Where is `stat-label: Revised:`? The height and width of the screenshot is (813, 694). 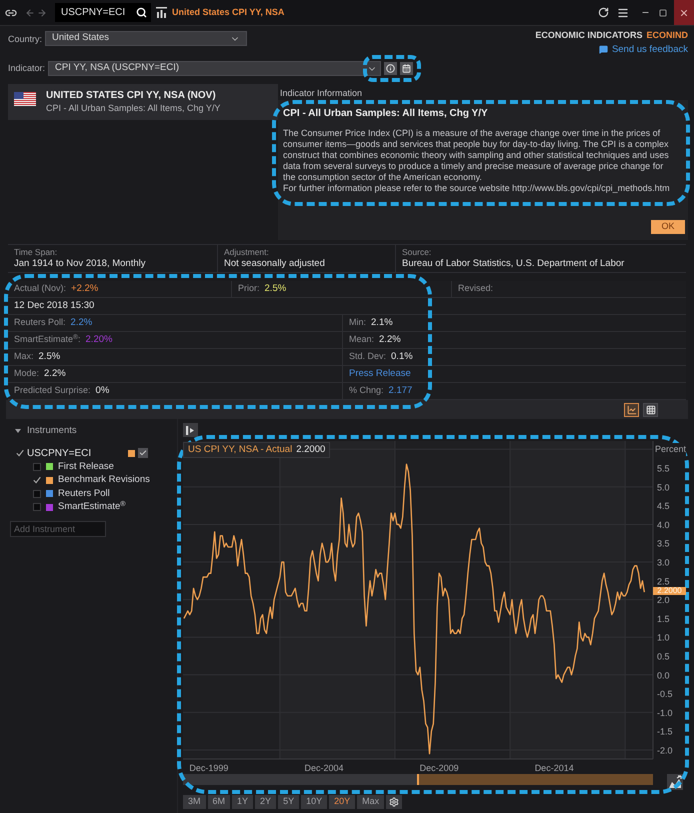
stat-label: Revised: is located at coordinates (476, 289).